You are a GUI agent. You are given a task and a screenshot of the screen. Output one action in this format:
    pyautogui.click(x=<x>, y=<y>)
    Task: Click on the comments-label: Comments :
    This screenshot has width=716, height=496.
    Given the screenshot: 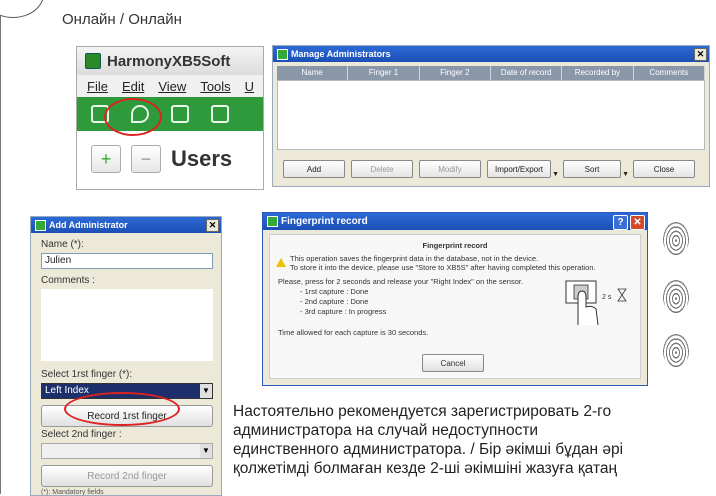 What is the action you would take?
    pyautogui.click(x=68, y=280)
    